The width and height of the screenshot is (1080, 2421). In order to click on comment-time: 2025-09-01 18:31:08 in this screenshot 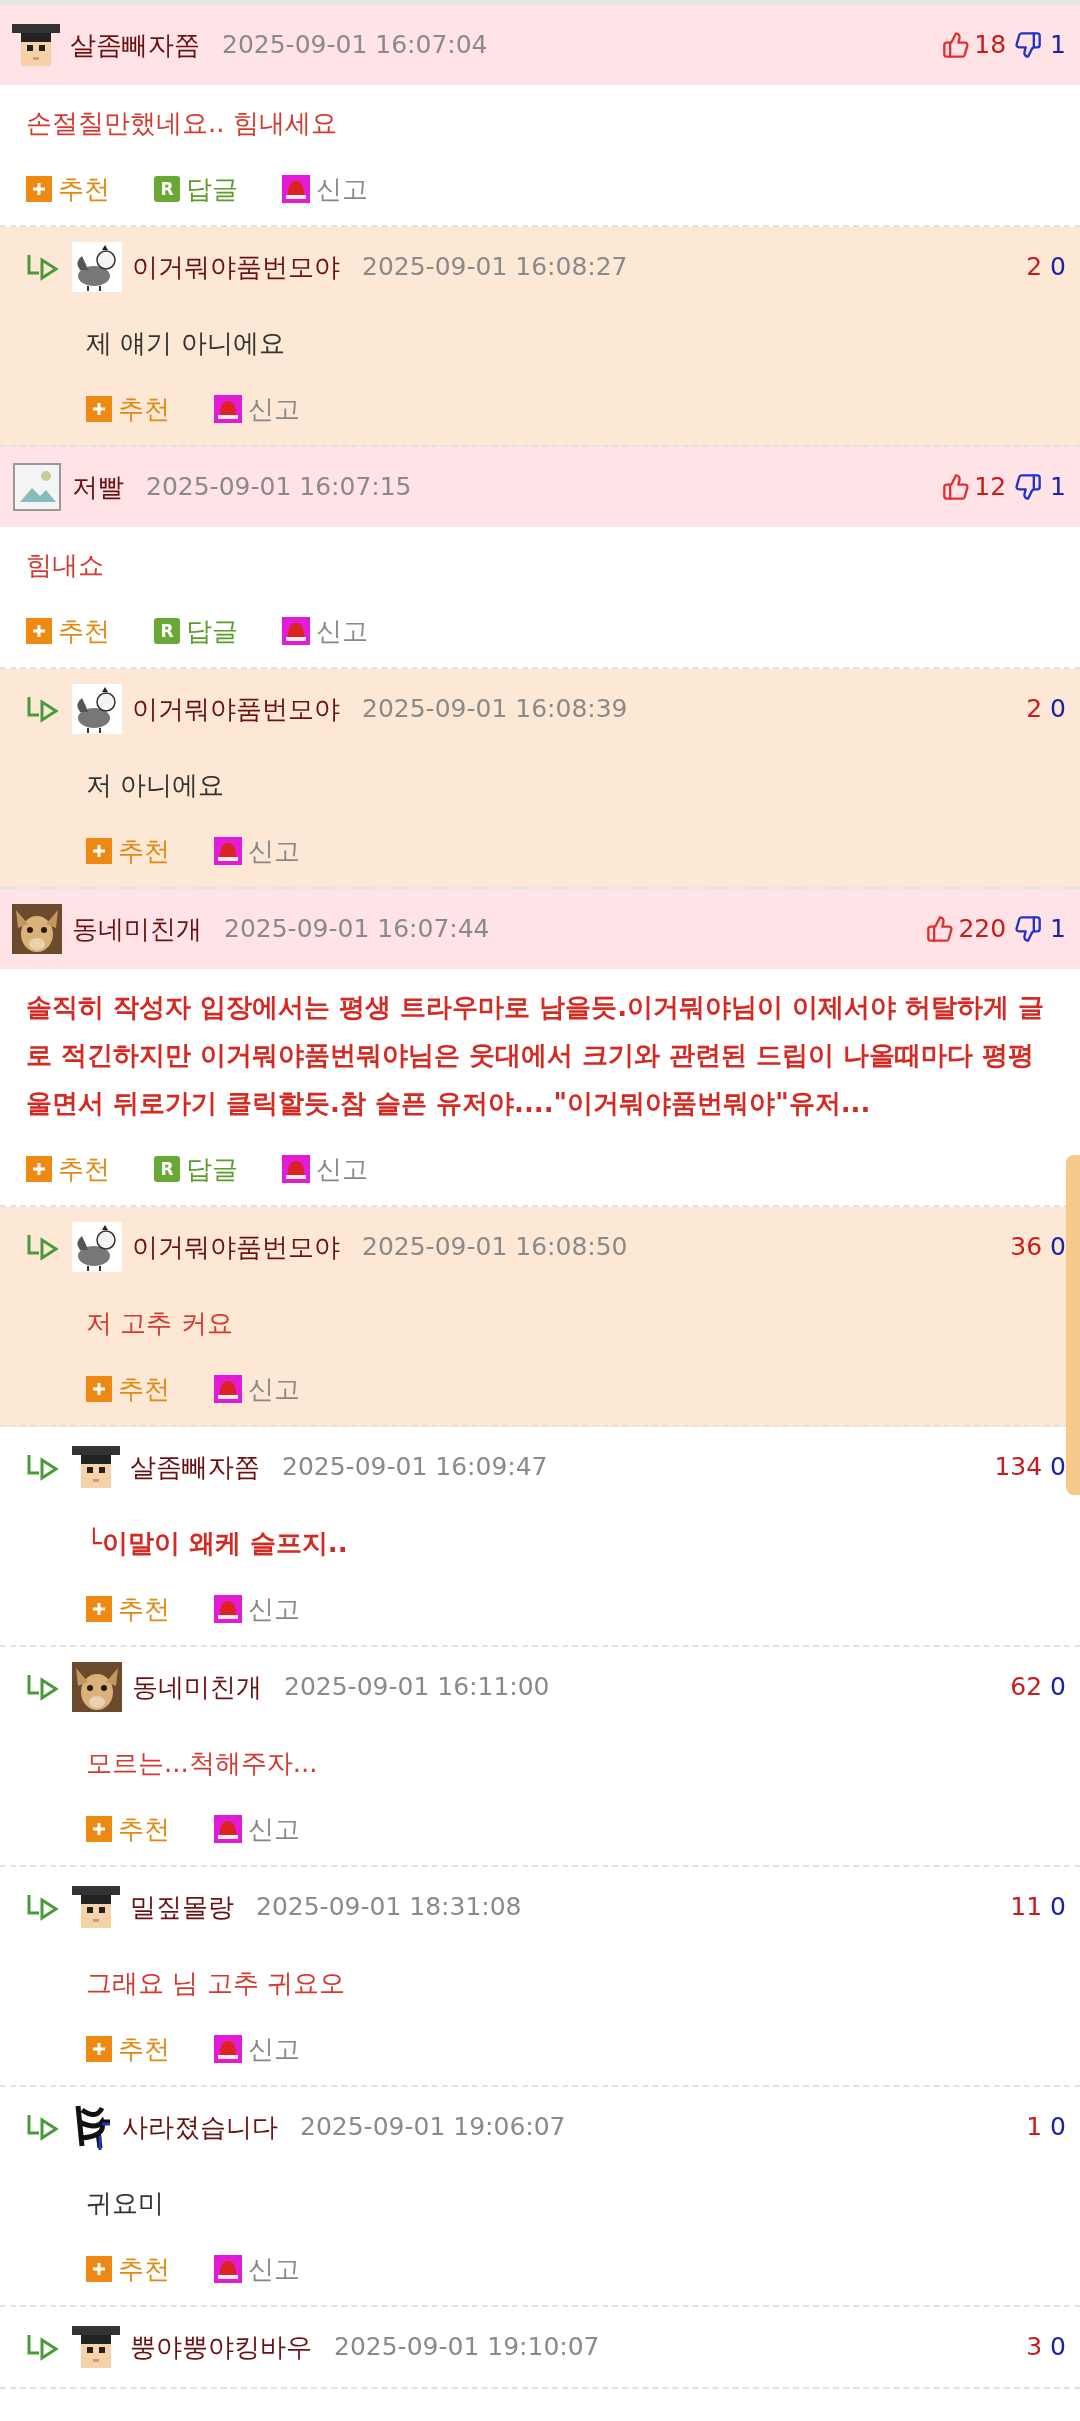, I will do `click(389, 1907)`.